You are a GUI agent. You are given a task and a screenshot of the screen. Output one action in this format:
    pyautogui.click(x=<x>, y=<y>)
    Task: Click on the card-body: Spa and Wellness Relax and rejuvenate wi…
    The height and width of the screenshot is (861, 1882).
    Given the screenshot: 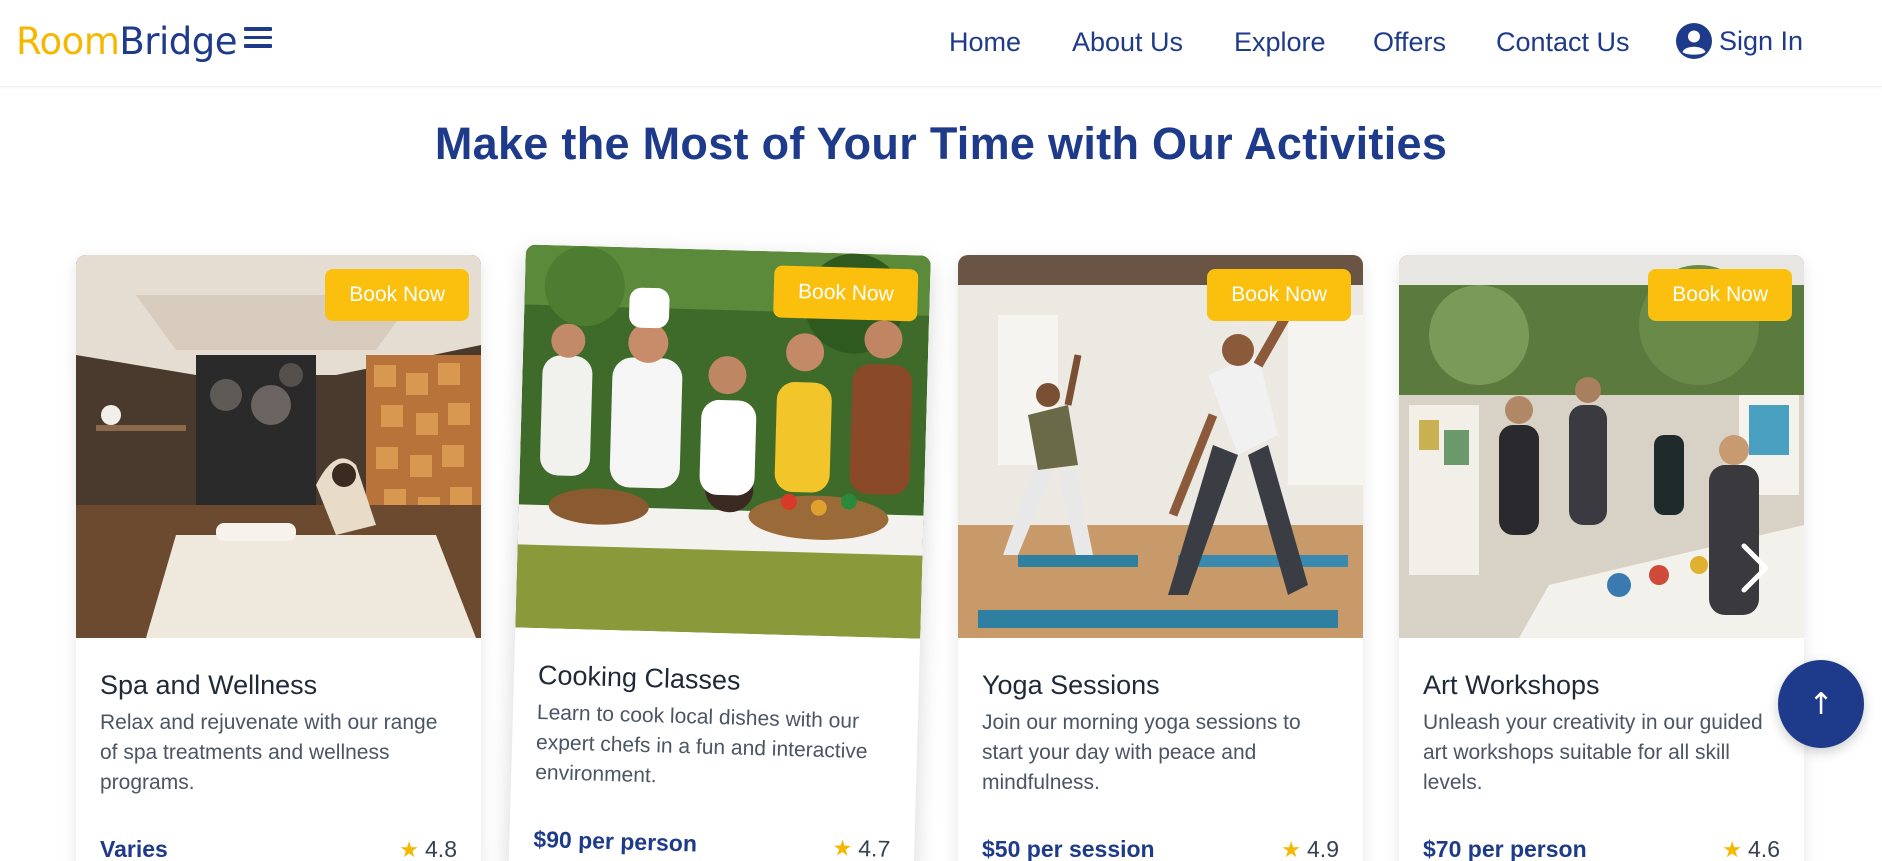 What is the action you would take?
    pyautogui.click(x=278, y=749)
    